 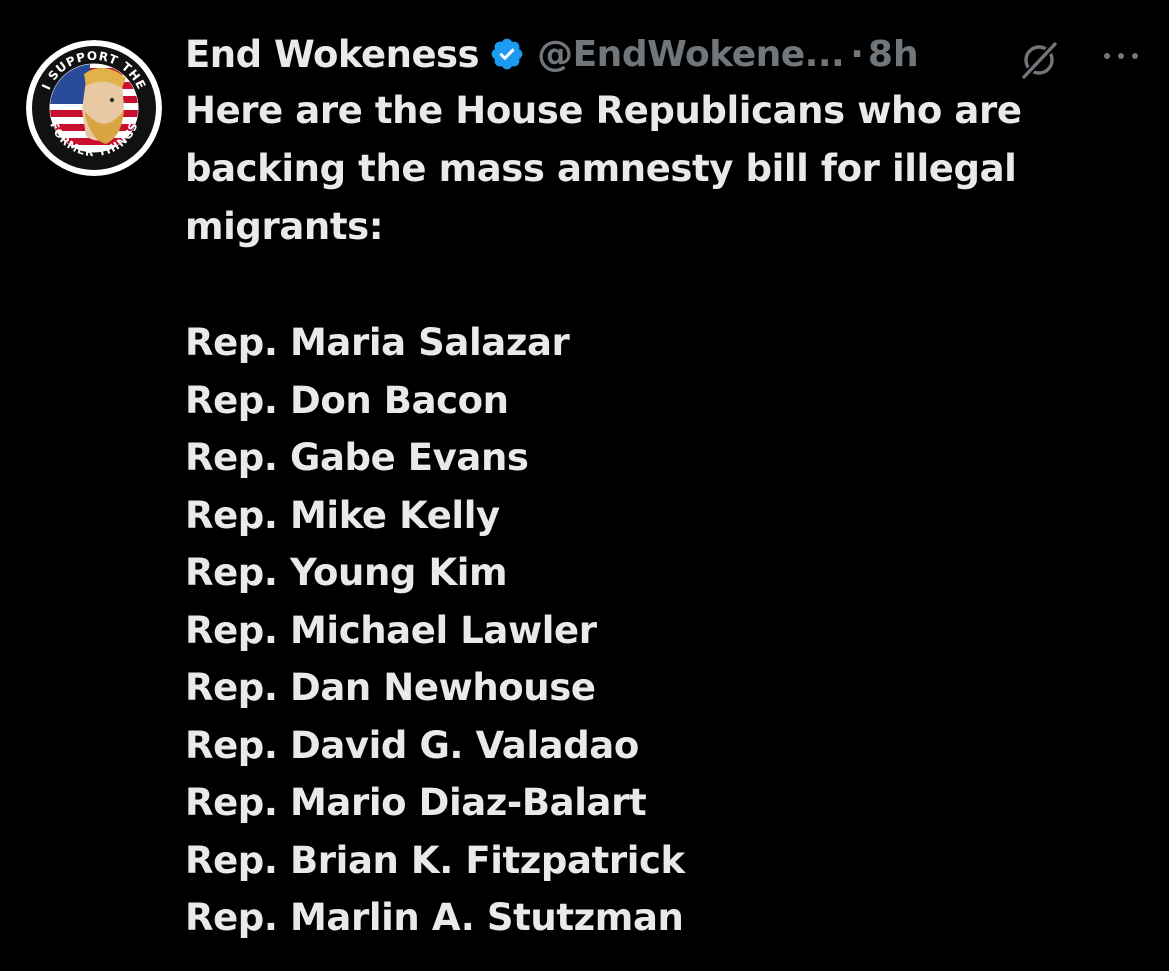 What do you see at coordinates (893, 54) in the screenshot?
I see `timestamp: 8h` at bounding box center [893, 54].